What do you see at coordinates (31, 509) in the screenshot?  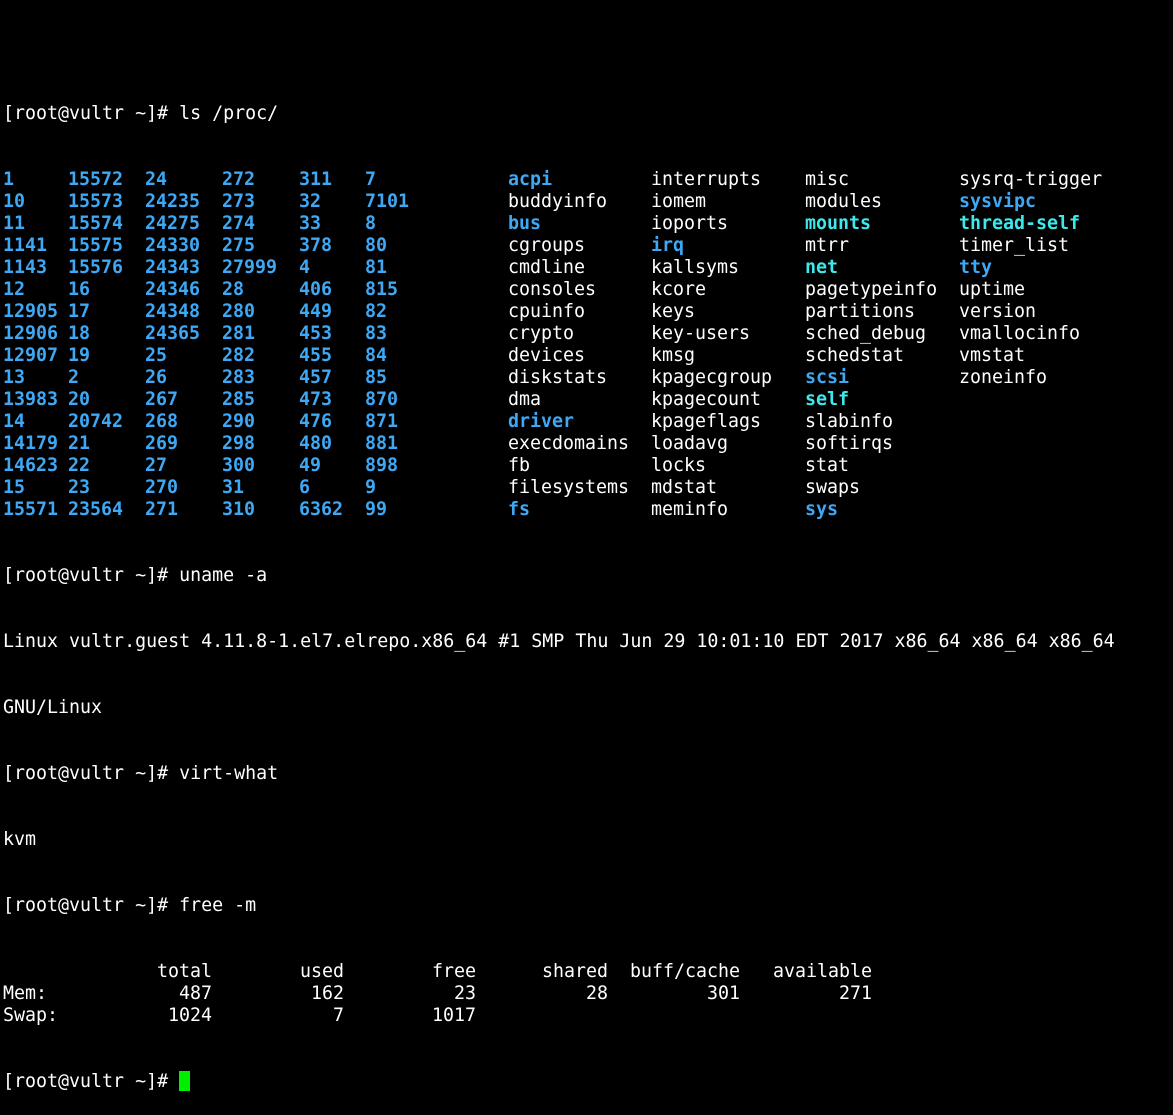 I see `process-dir-entry: 15571` at bounding box center [31, 509].